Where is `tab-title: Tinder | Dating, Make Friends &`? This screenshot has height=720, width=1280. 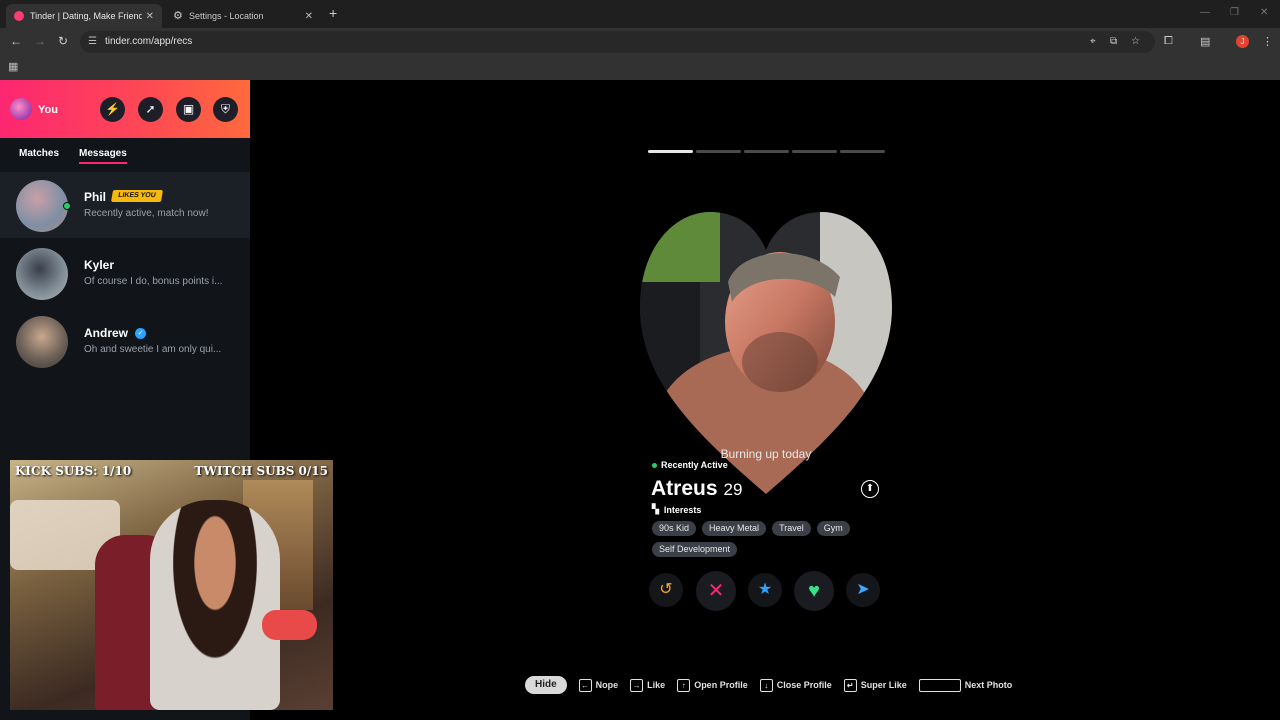 tab-title: Tinder | Dating, Make Friends & is located at coordinates (86, 16).